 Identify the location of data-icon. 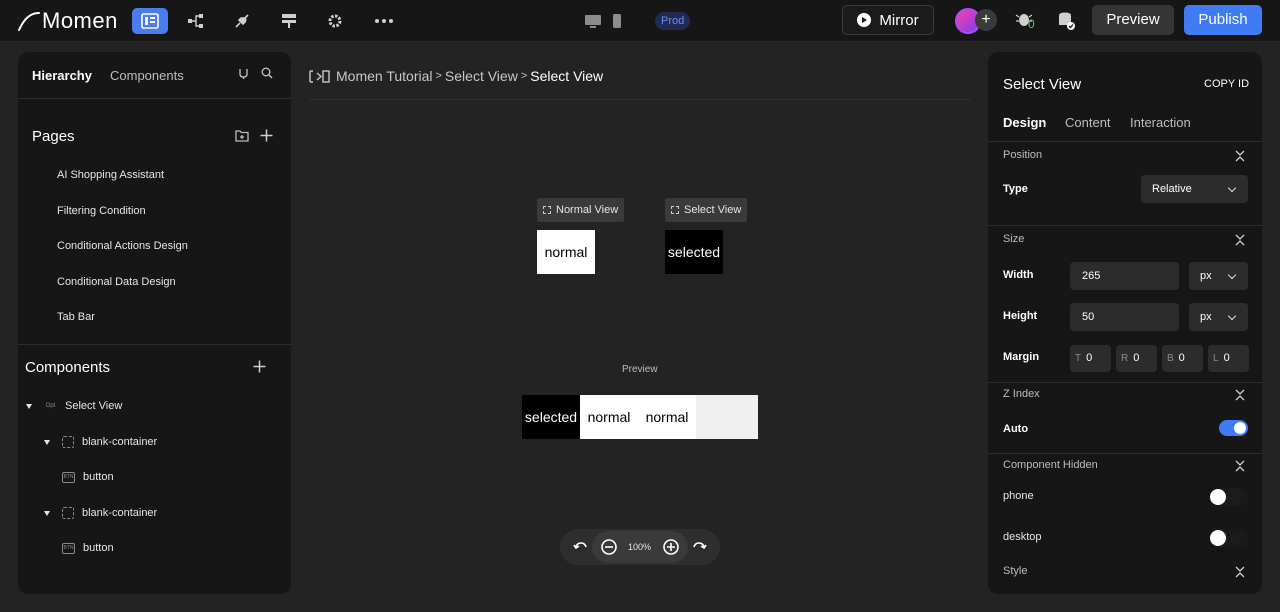
(289, 21).